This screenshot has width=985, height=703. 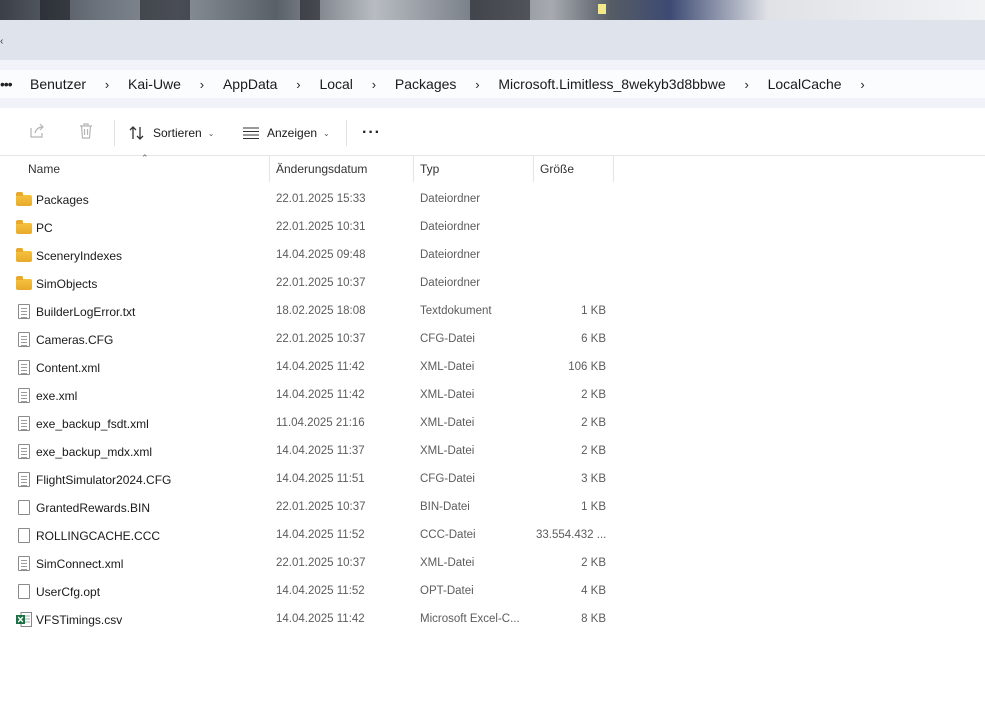 What do you see at coordinates (321, 169) in the screenshot?
I see `column-header-date: Änderungsdatum` at bounding box center [321, 169].